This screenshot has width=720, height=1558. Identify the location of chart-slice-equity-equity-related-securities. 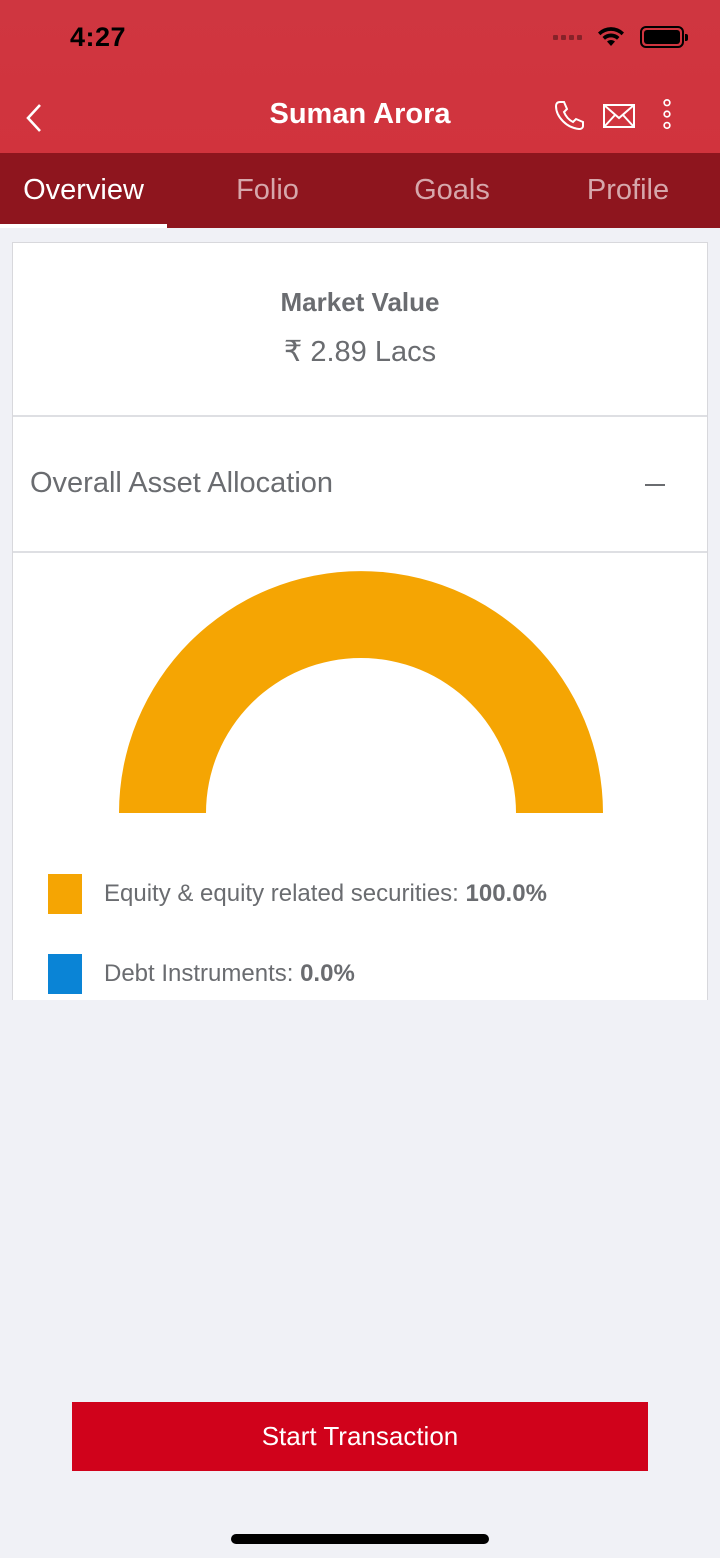
(361, 692).